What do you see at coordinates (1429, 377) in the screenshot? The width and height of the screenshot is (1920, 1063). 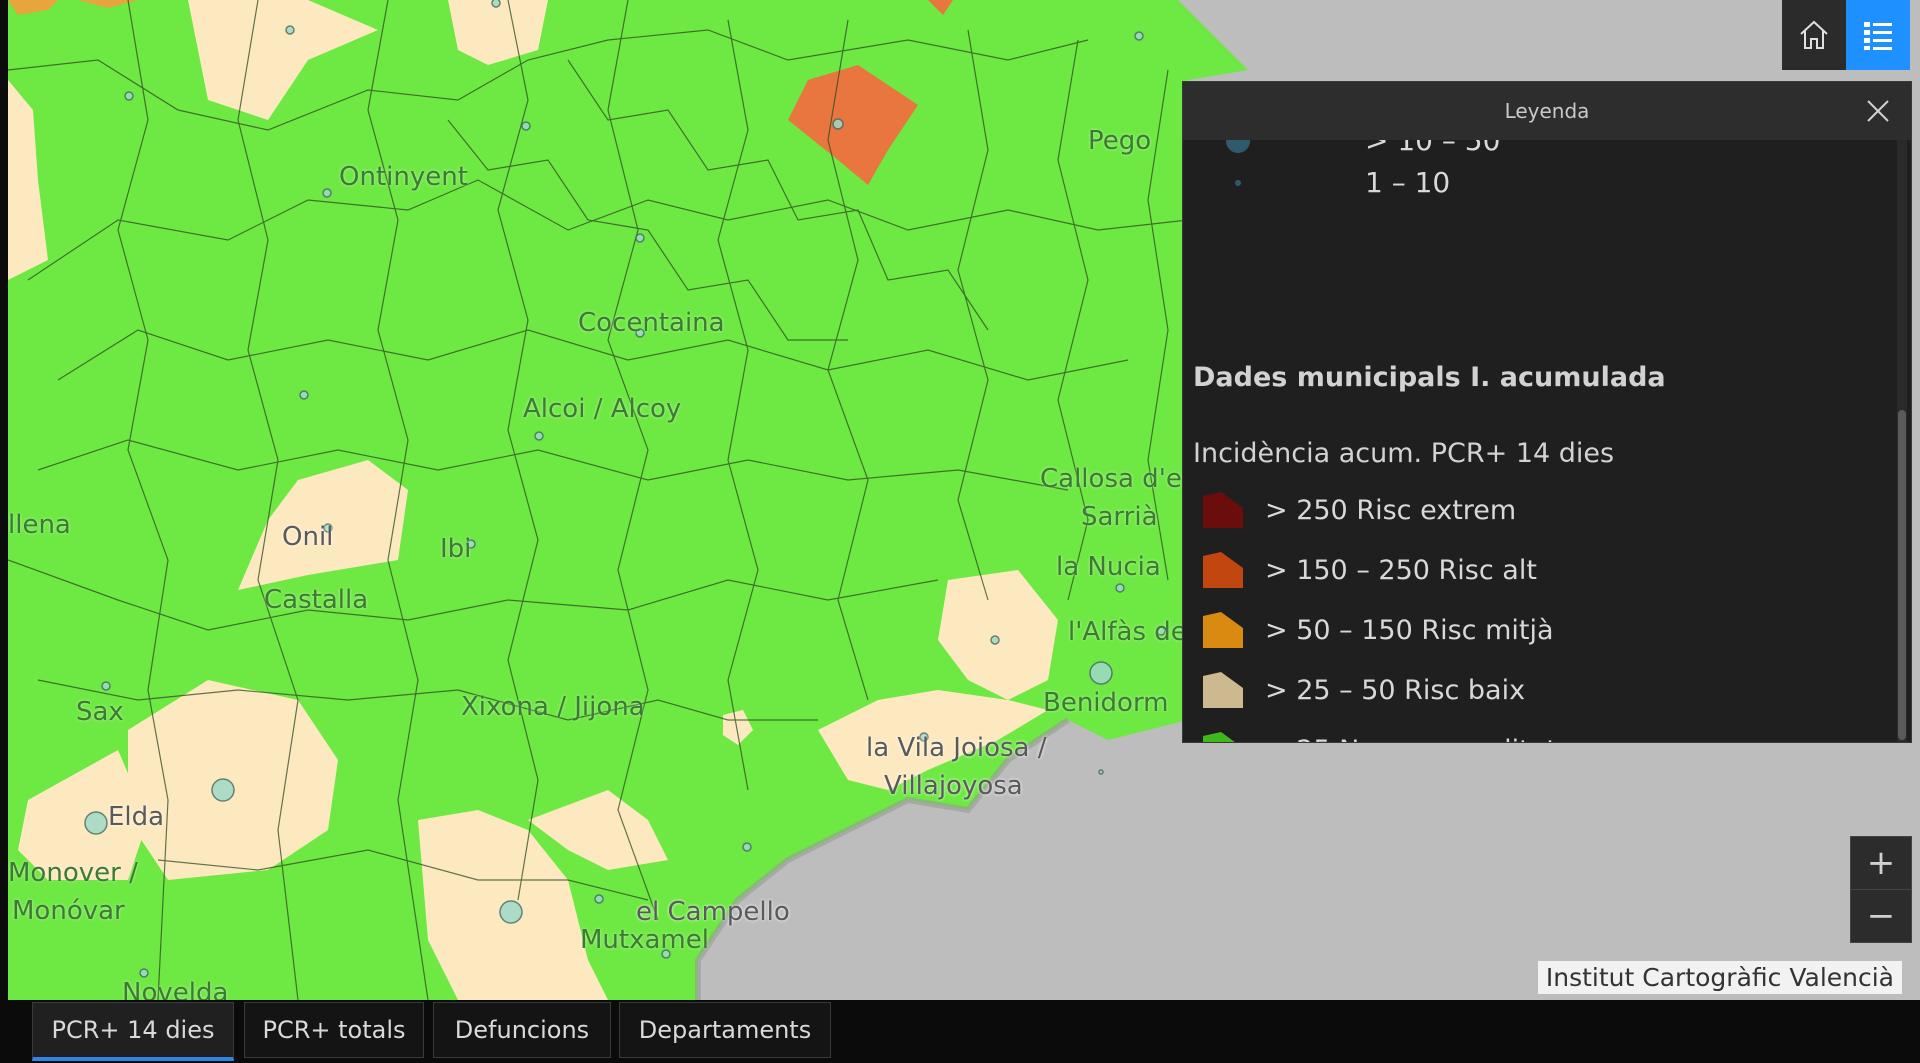 I see `legend-layer-title: Dades municipals I. acumulada` at bounding box center [1429, 377].